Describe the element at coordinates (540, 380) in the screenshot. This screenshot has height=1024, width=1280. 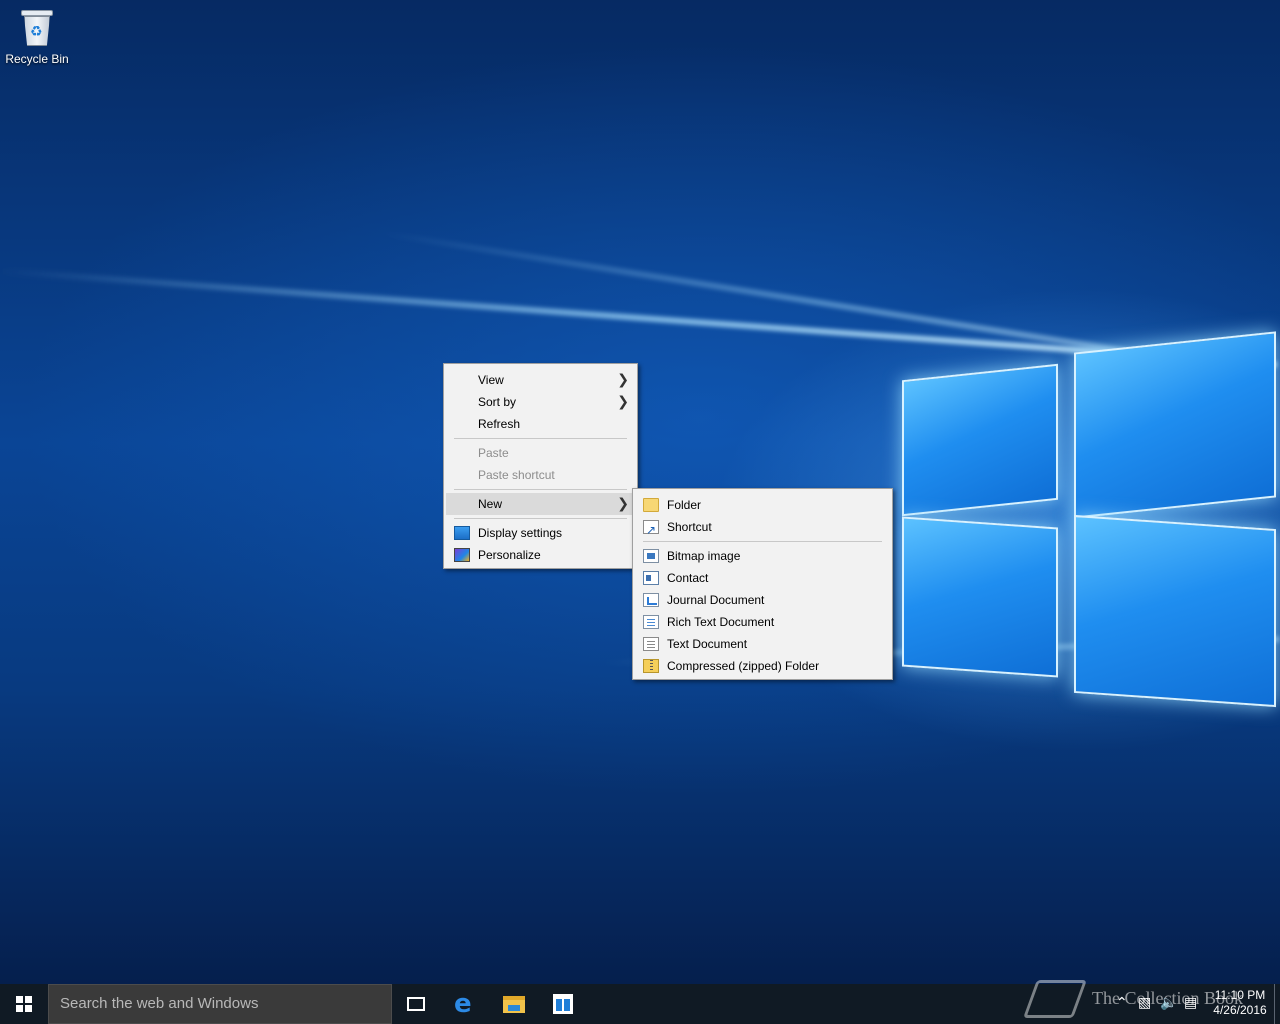
I see `menu-item-view: View ❯` at that location.